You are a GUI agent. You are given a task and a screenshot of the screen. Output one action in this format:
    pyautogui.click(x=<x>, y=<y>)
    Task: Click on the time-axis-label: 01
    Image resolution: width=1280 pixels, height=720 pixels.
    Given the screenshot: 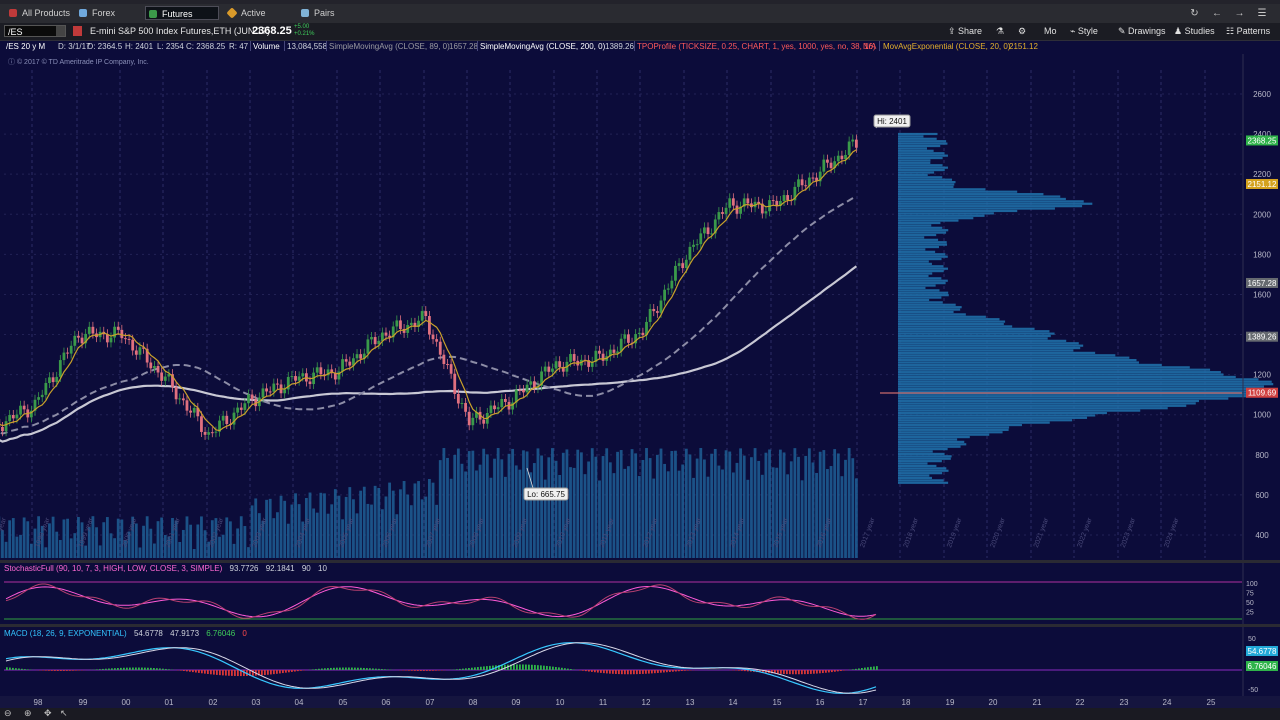 What is the action you would take?
    pyautogui.click(x=169, y=702)
    